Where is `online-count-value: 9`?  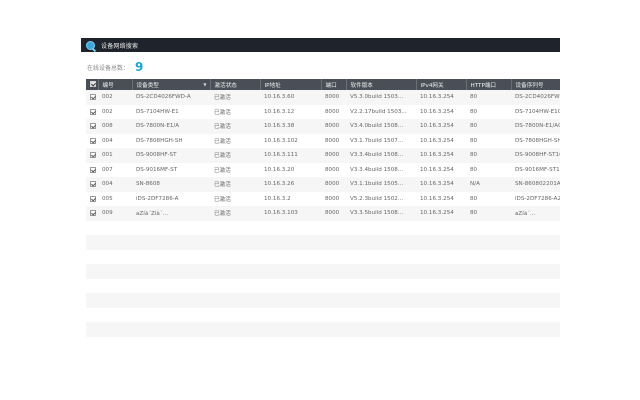
online-count-value: 9 is located at coordinates (139, 67).